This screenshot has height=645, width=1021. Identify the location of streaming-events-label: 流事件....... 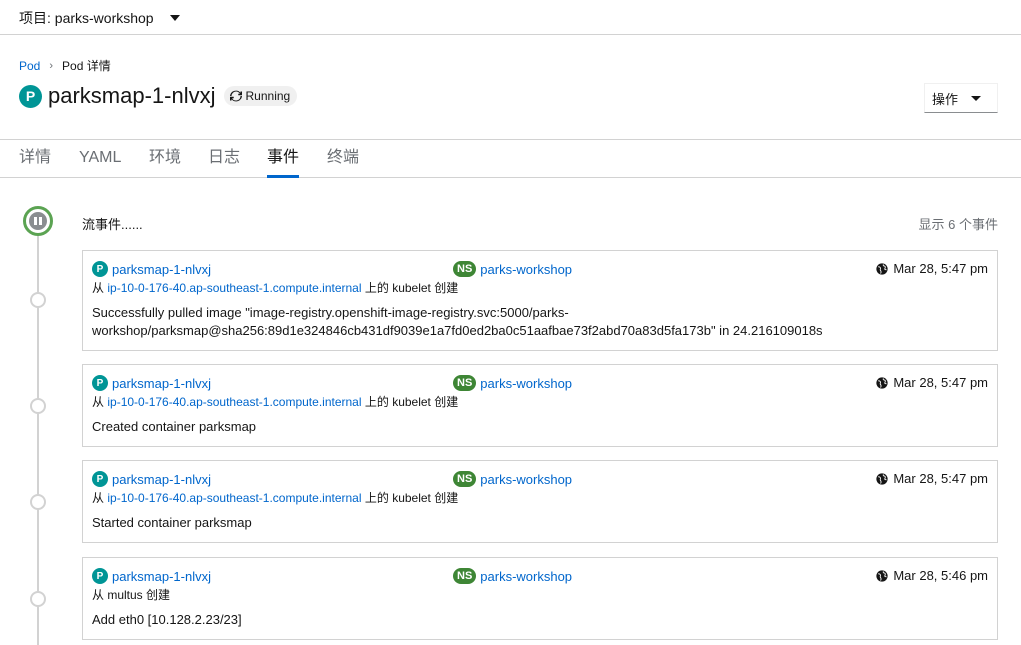
(112, 224).